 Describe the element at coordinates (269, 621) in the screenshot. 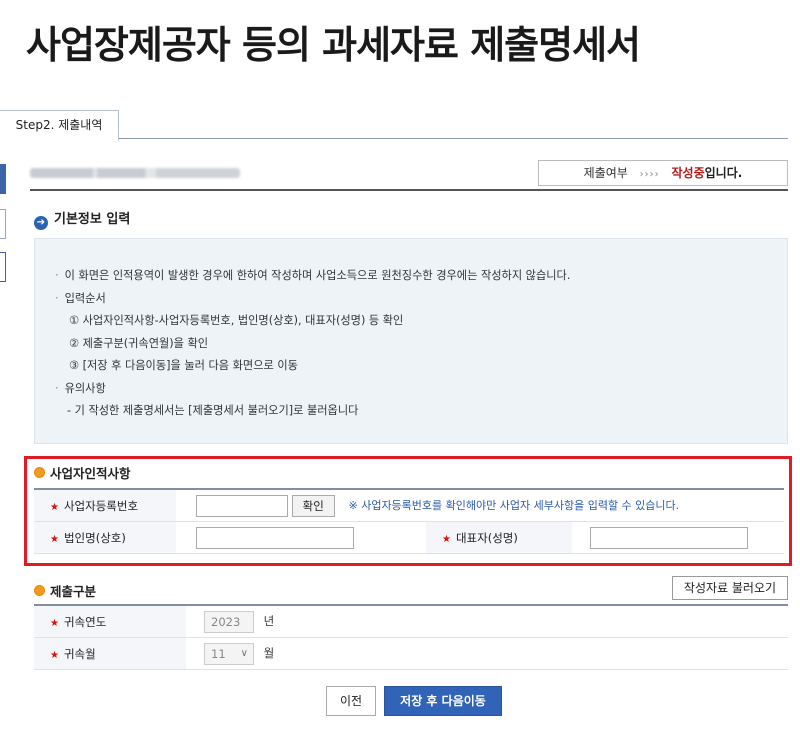

I see `year-unit: 년` at that location.